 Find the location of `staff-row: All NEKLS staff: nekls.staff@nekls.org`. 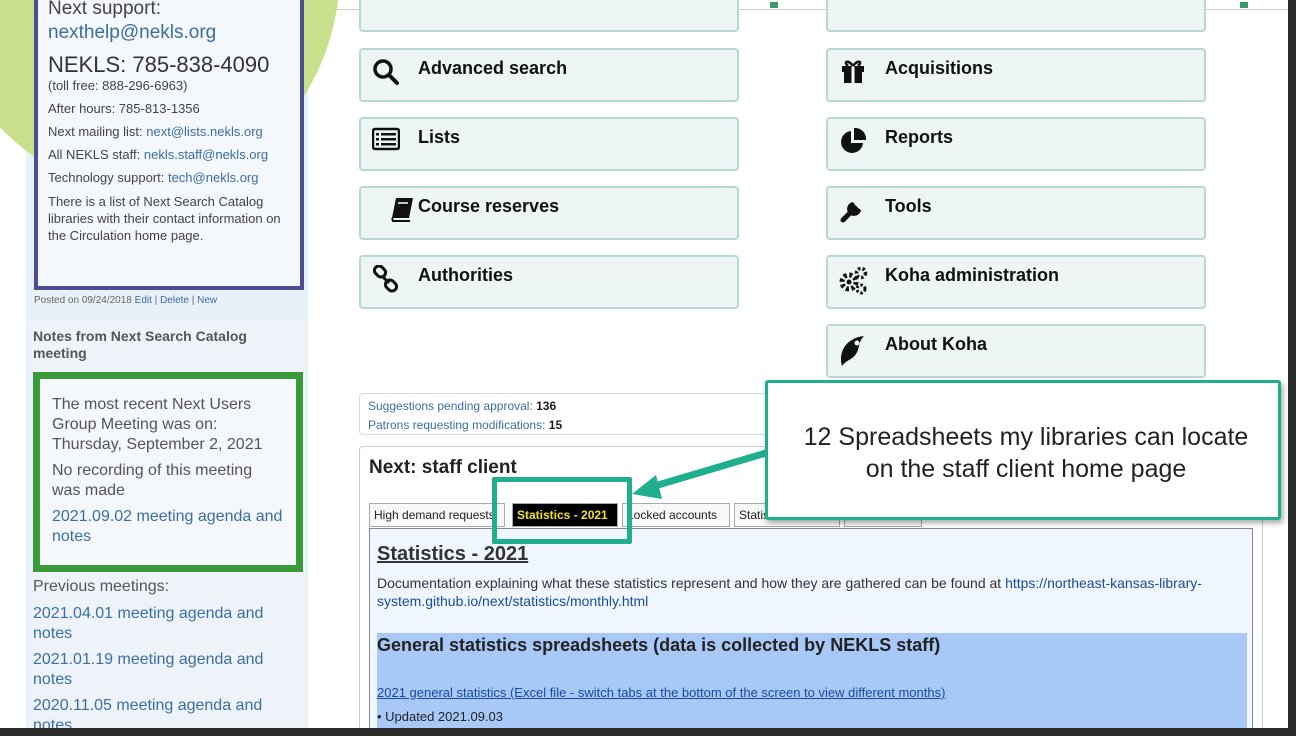

staff-row: All NEKLS staff: nekls.staff@nekls.org is located at coordinates (169, 154).